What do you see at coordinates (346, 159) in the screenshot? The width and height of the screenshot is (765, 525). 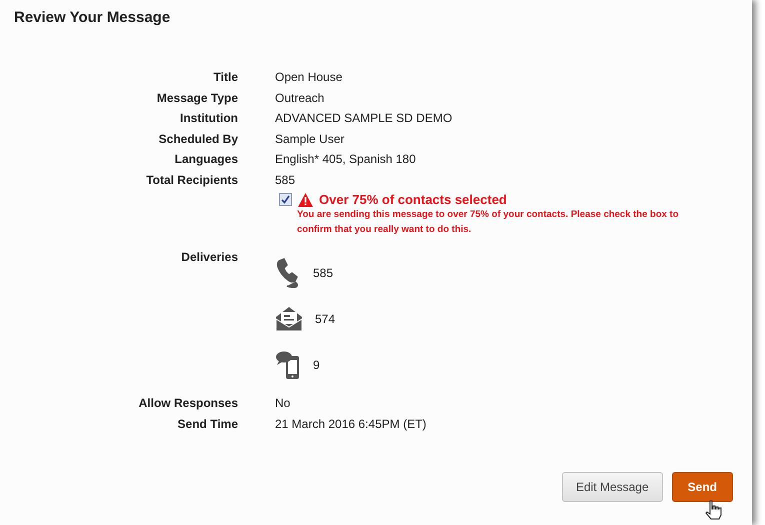 I see `field-value: English* 405, Spanish 180` at bounding box center [346, 159].